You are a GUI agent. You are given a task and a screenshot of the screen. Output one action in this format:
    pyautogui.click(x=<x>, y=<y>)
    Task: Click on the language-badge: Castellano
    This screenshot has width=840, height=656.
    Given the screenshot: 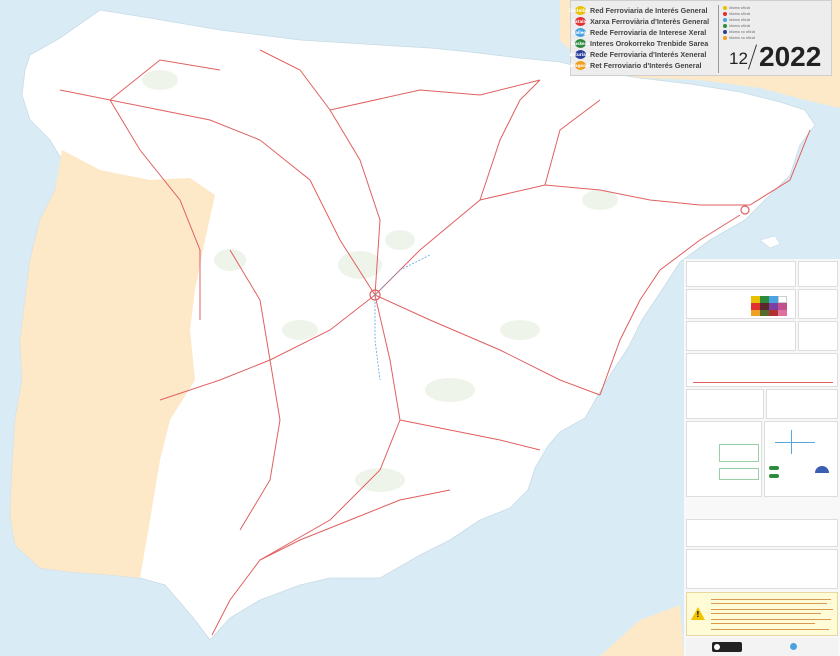 What is the action you would take?
    pyautogui.click(x=580, y=10)
    